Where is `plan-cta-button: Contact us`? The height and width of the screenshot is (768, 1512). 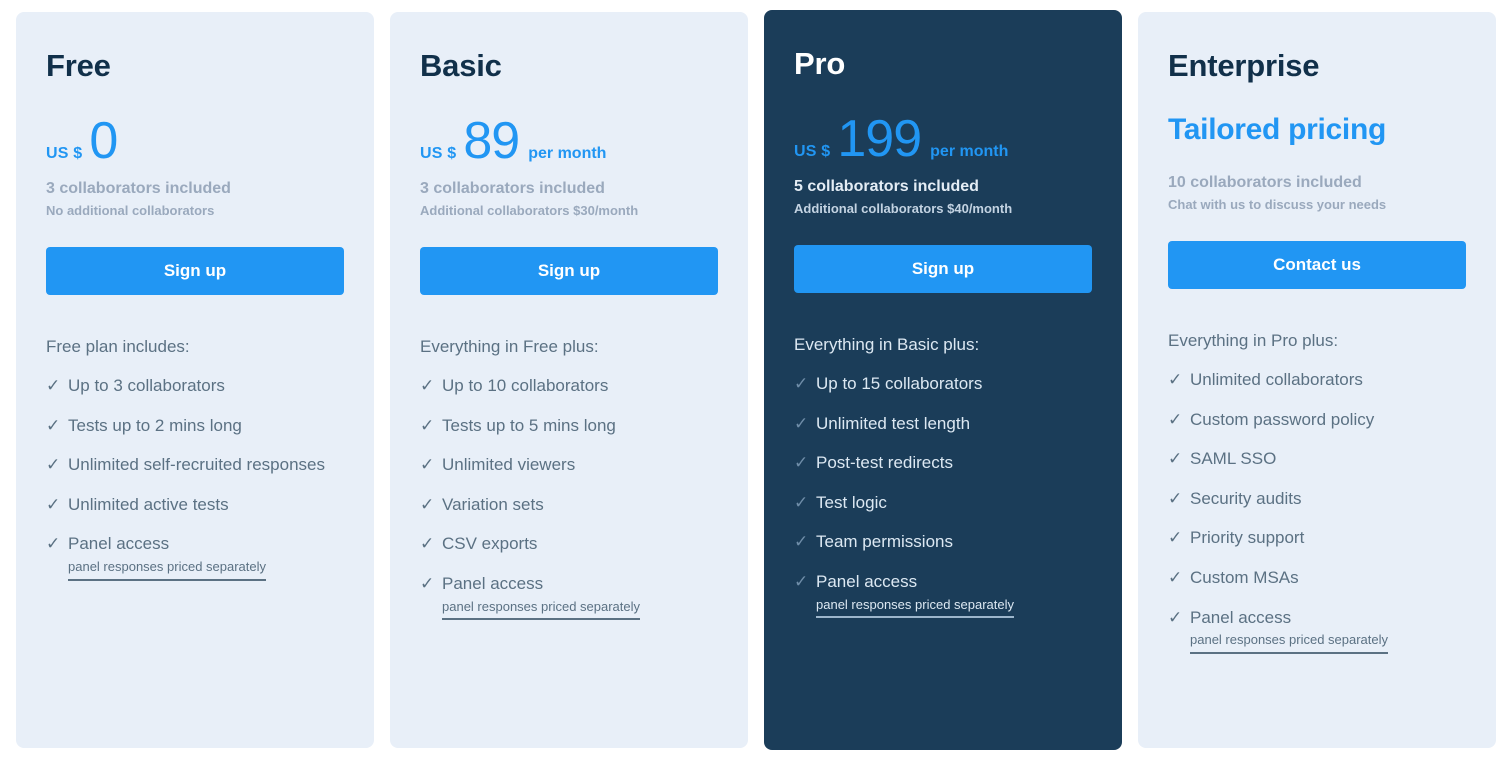
plan-cta-button: Contact us is located at coordinates (1317, 265).